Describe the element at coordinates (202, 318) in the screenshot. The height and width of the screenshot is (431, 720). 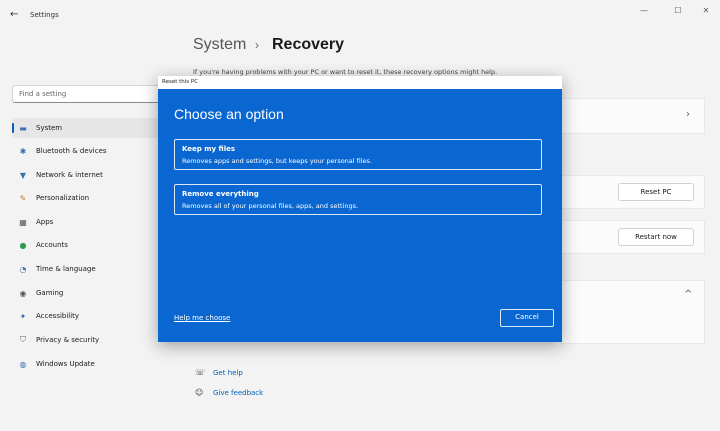
I see `help-me-choose-link: Help me choose` at that location.